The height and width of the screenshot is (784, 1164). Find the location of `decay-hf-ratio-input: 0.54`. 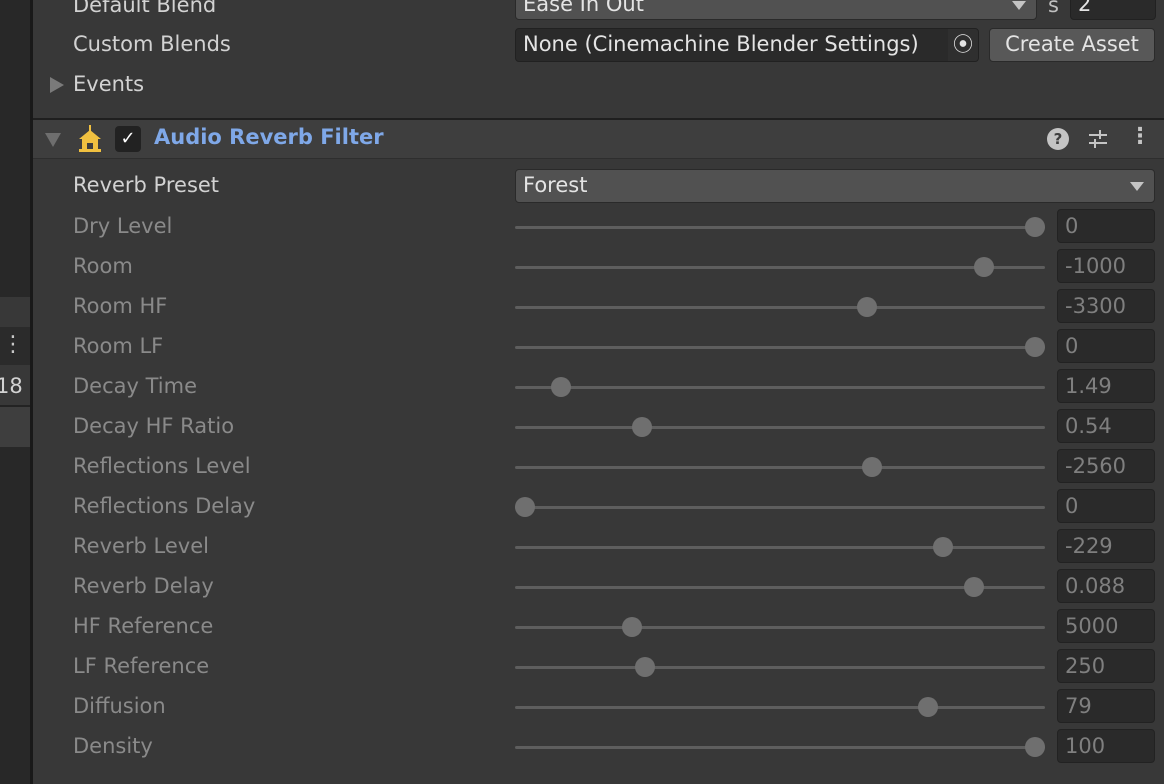

decay-hf-ratio-input: 0.54 is located at coordinates (1106, 426).